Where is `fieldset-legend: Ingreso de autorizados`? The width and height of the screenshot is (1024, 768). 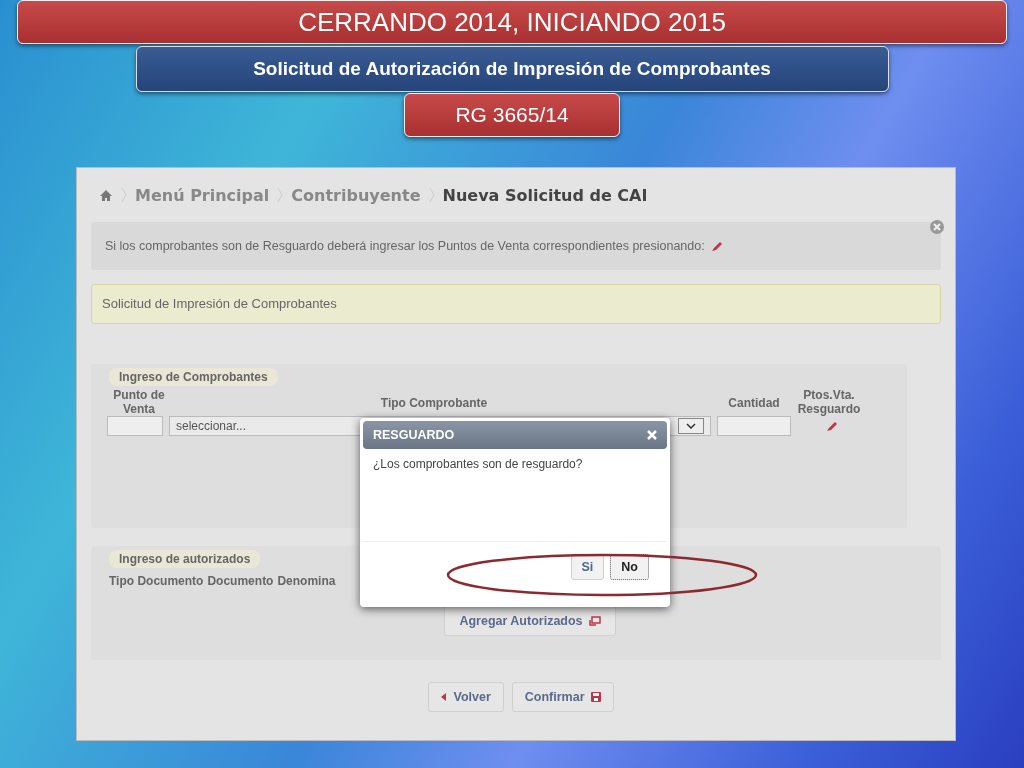
fieldset-legend: Ingreso de autorizados is located at coordinates (185, 559).